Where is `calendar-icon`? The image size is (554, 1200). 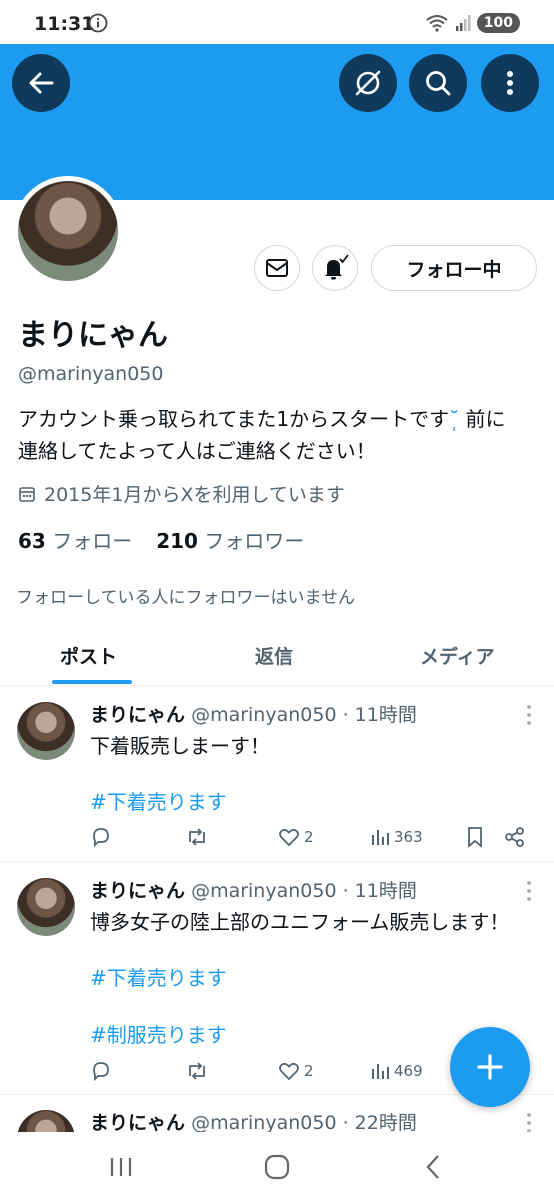 calendar-icon is located at coordinates (27, 494).